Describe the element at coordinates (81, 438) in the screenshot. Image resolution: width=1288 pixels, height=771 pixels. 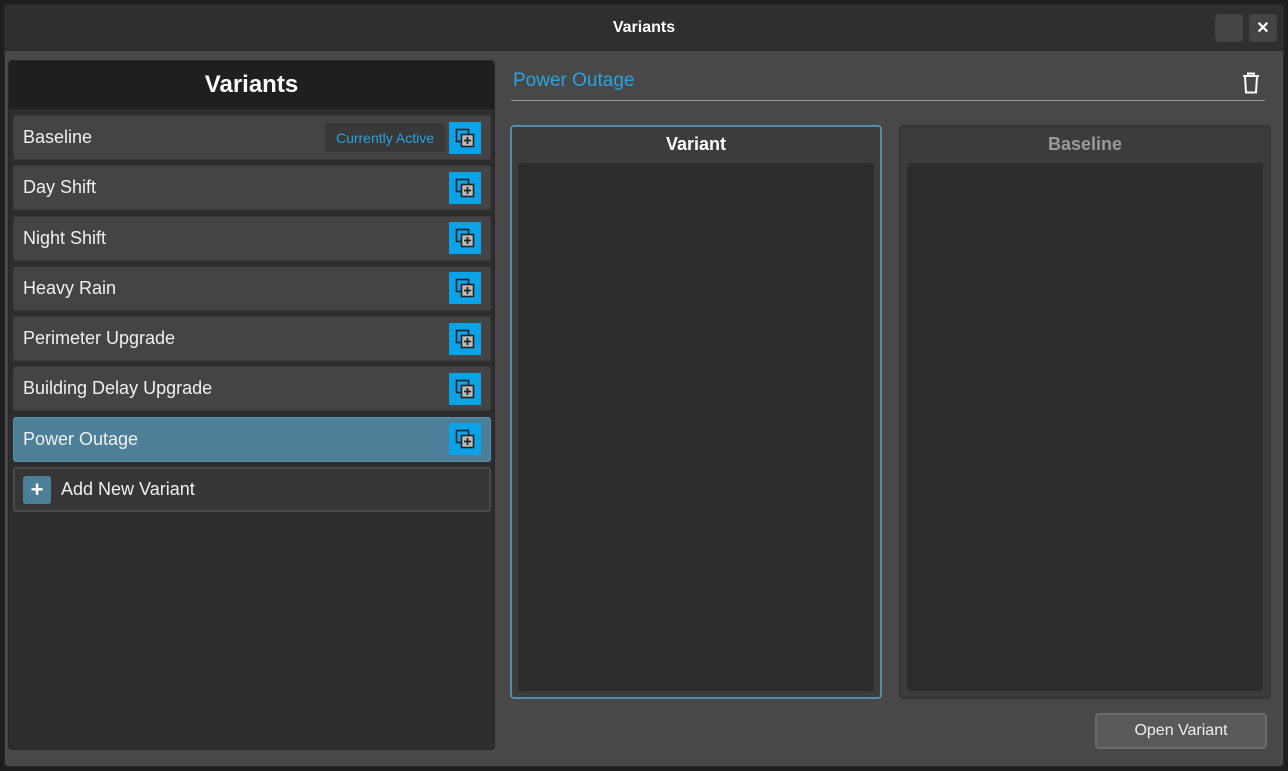
I see `variant-label: Power Outage` at that location.